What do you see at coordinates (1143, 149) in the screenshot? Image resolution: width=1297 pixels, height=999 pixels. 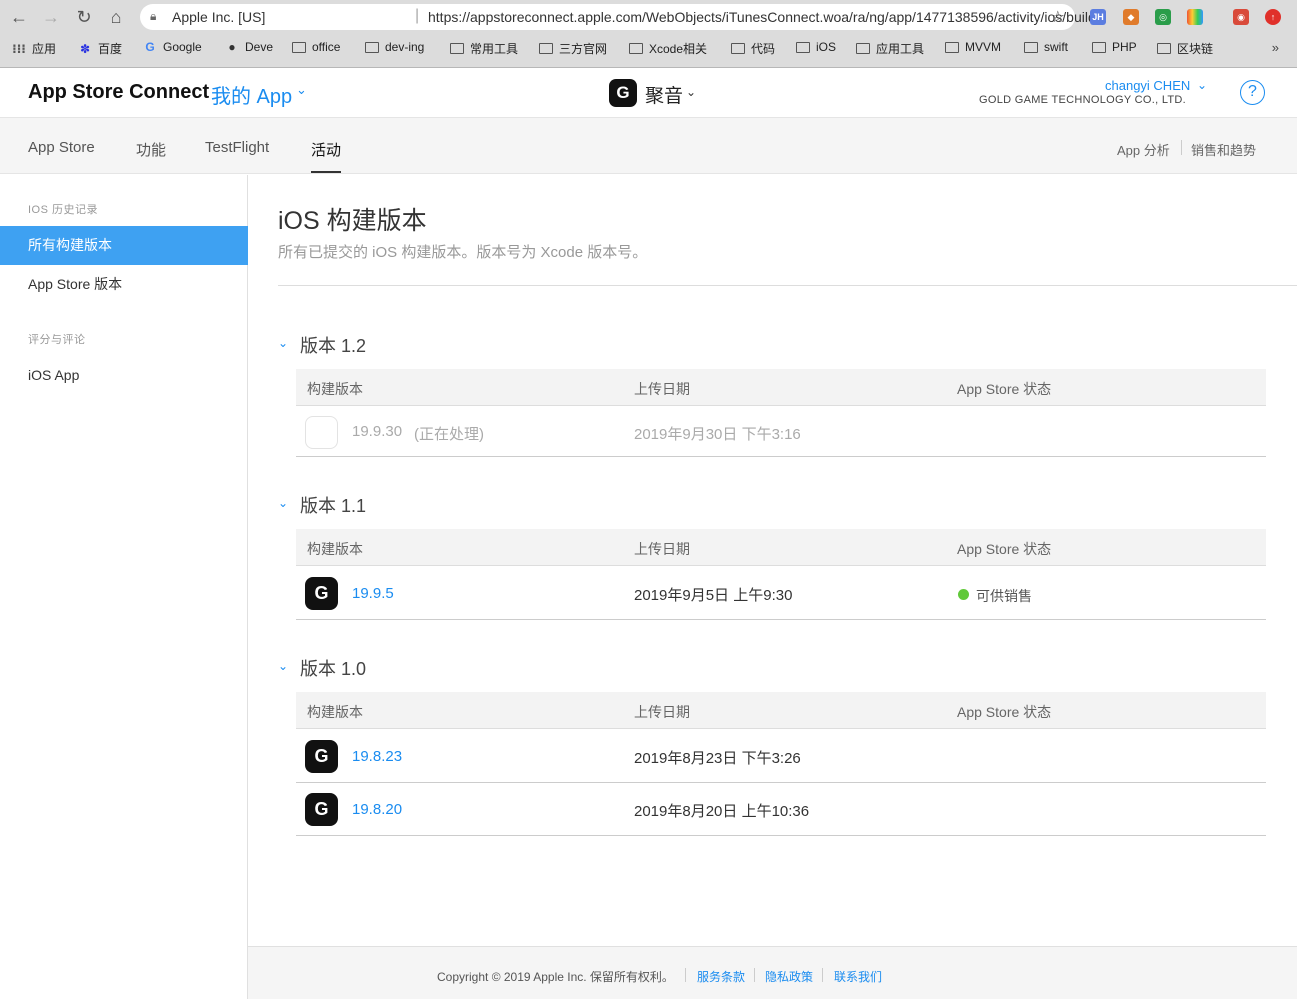 I see `app-analytics-link: App 分析` at bounding box center [1143, 149].